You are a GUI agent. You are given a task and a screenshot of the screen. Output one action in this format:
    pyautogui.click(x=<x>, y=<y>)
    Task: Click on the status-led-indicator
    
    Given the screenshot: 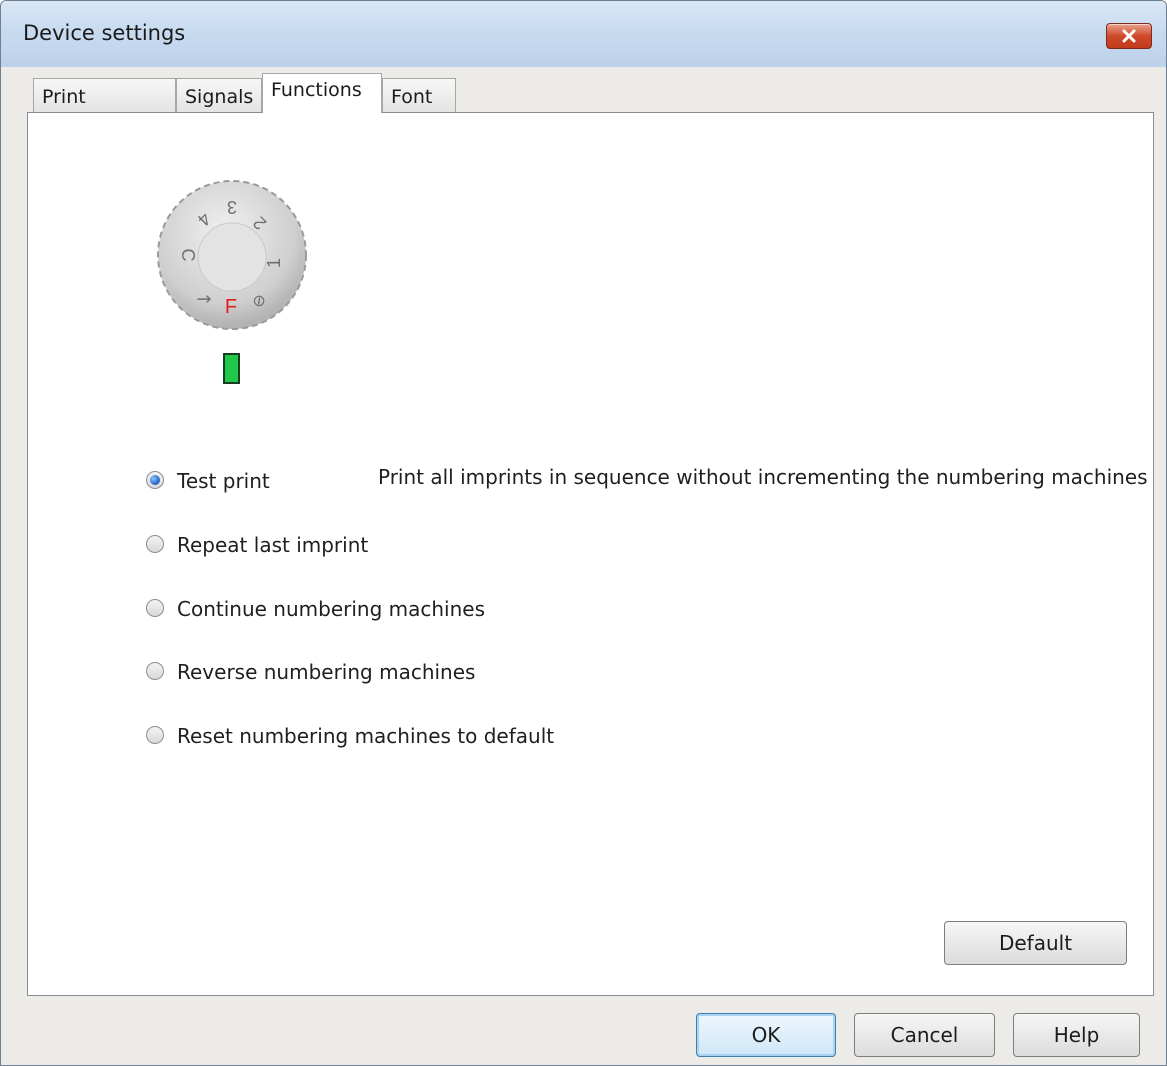 What is the action you would take?
    pyautogui.click(x=231, y=368)
    